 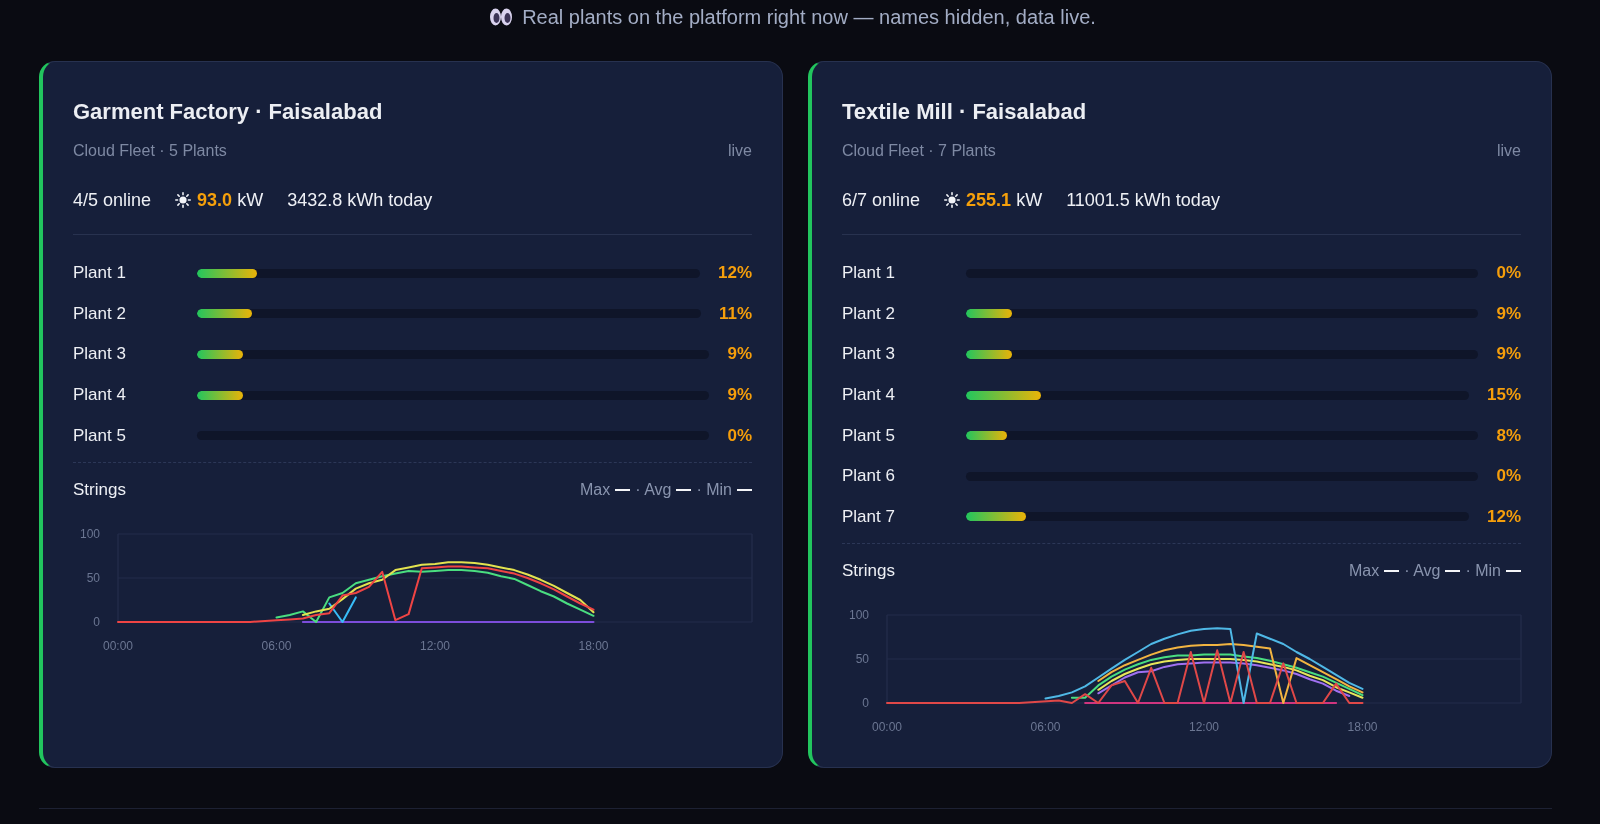 I want to click on axis-tick-label: 00:00, so click(x=887, y=727).